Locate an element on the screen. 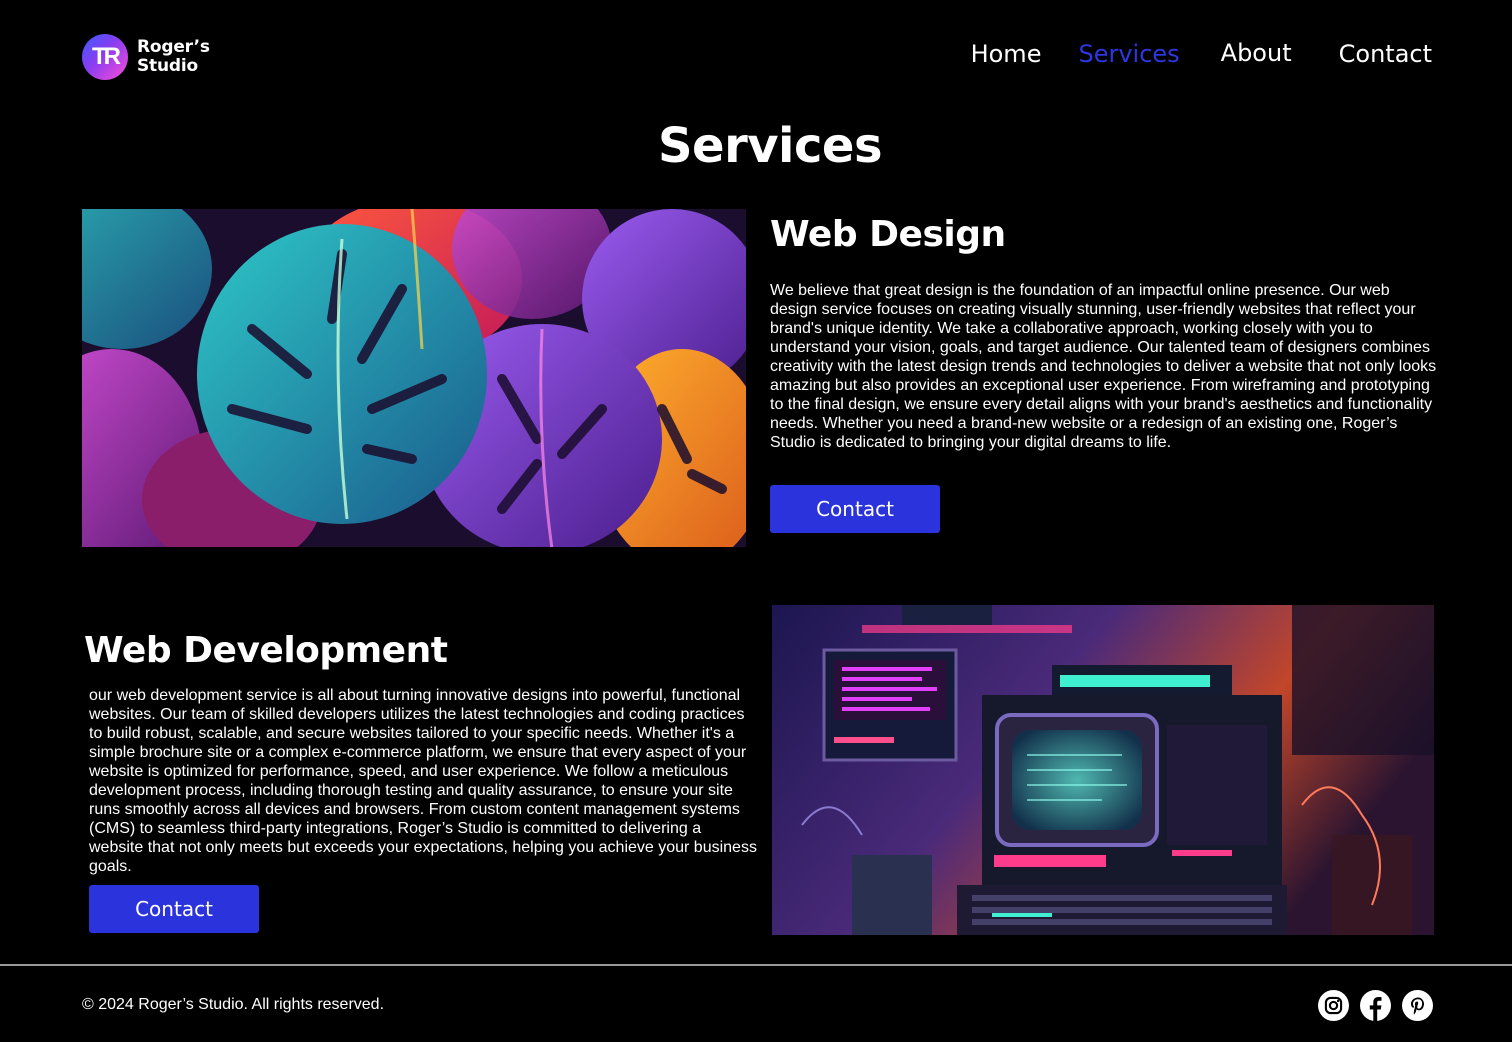  logo-icon: TR is located at coordinates (105, 57).